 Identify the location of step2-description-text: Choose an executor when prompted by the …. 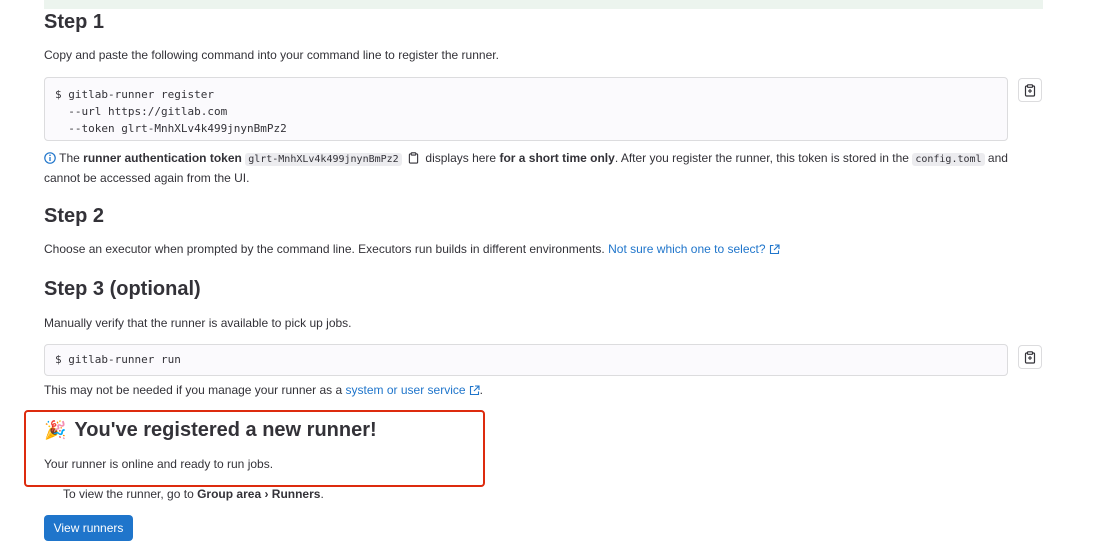
(324, 249).